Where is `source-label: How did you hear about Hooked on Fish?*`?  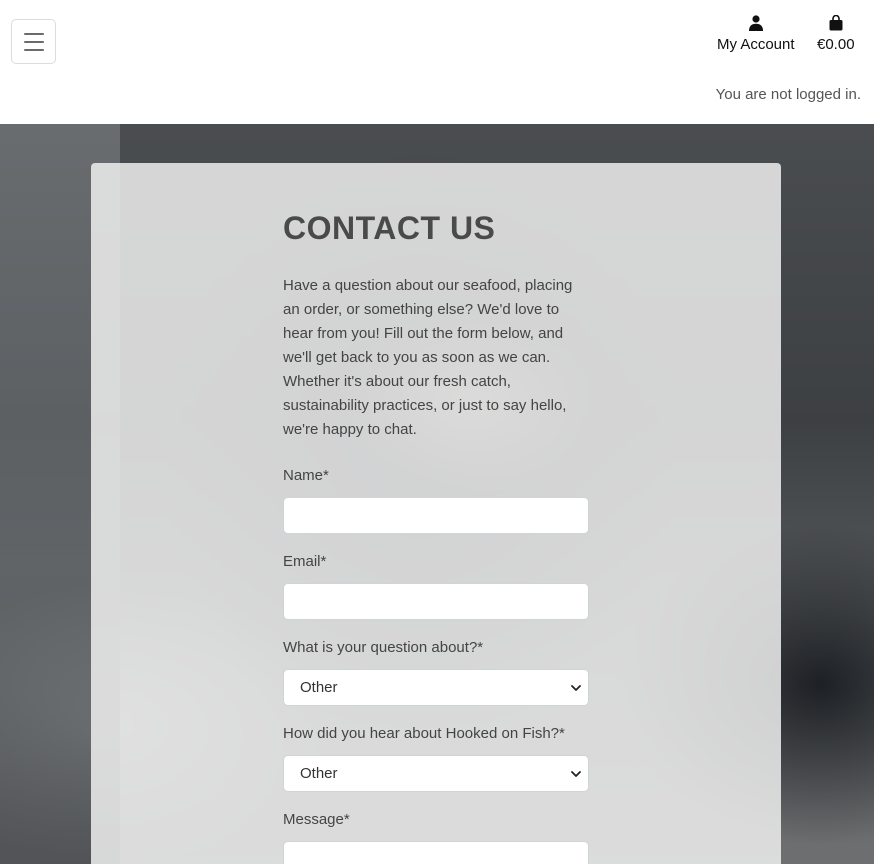
source-label: How did you hear about Hooked on Fish?* is located at coordinates (424, 733).